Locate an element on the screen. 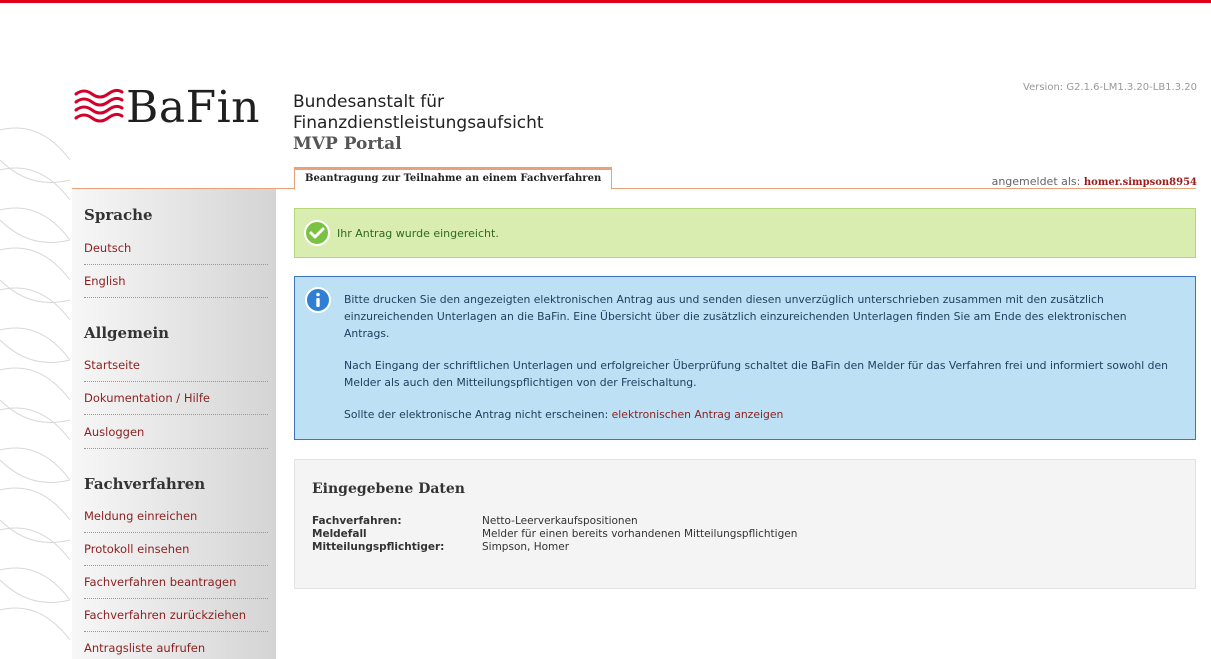 The image size is (1211, 659). logo-text: BaFin is located at coordinates (193, 107).